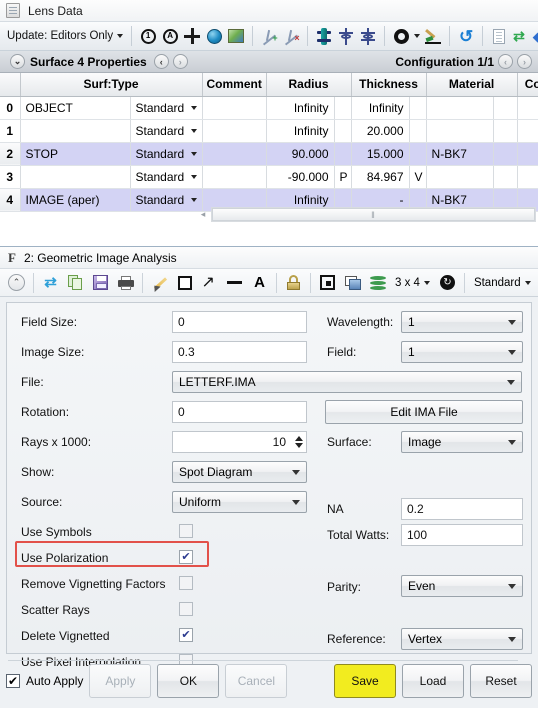 The width and height of the screenshot is (538, 708). I want to click on apply-button: Apply, so click(120, 681).